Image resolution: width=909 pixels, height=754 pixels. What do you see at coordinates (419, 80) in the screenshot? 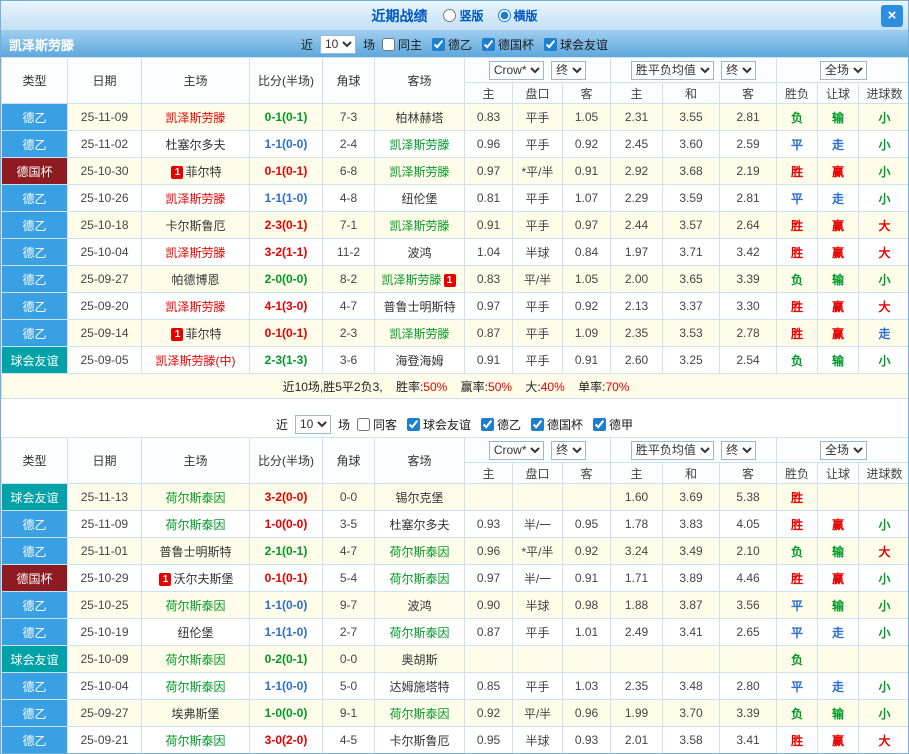
I see `header-away: 客场` at bounding box center [419, 80].